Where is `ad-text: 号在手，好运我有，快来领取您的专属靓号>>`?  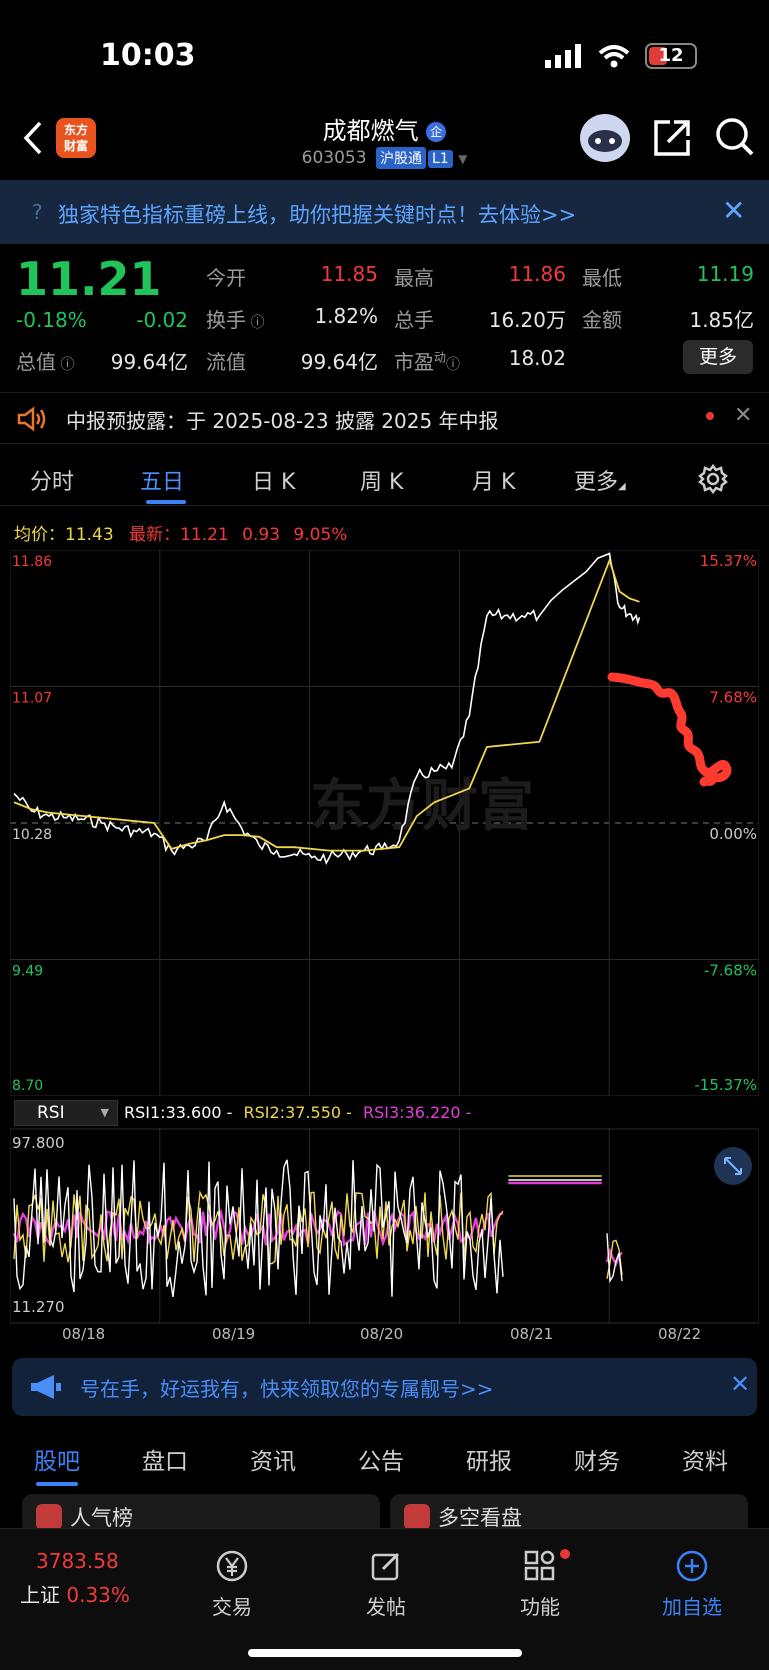
ad-text: 号在手，好运我有，快来领取您的专属靓号>> is located at coordinates (287, 1387).